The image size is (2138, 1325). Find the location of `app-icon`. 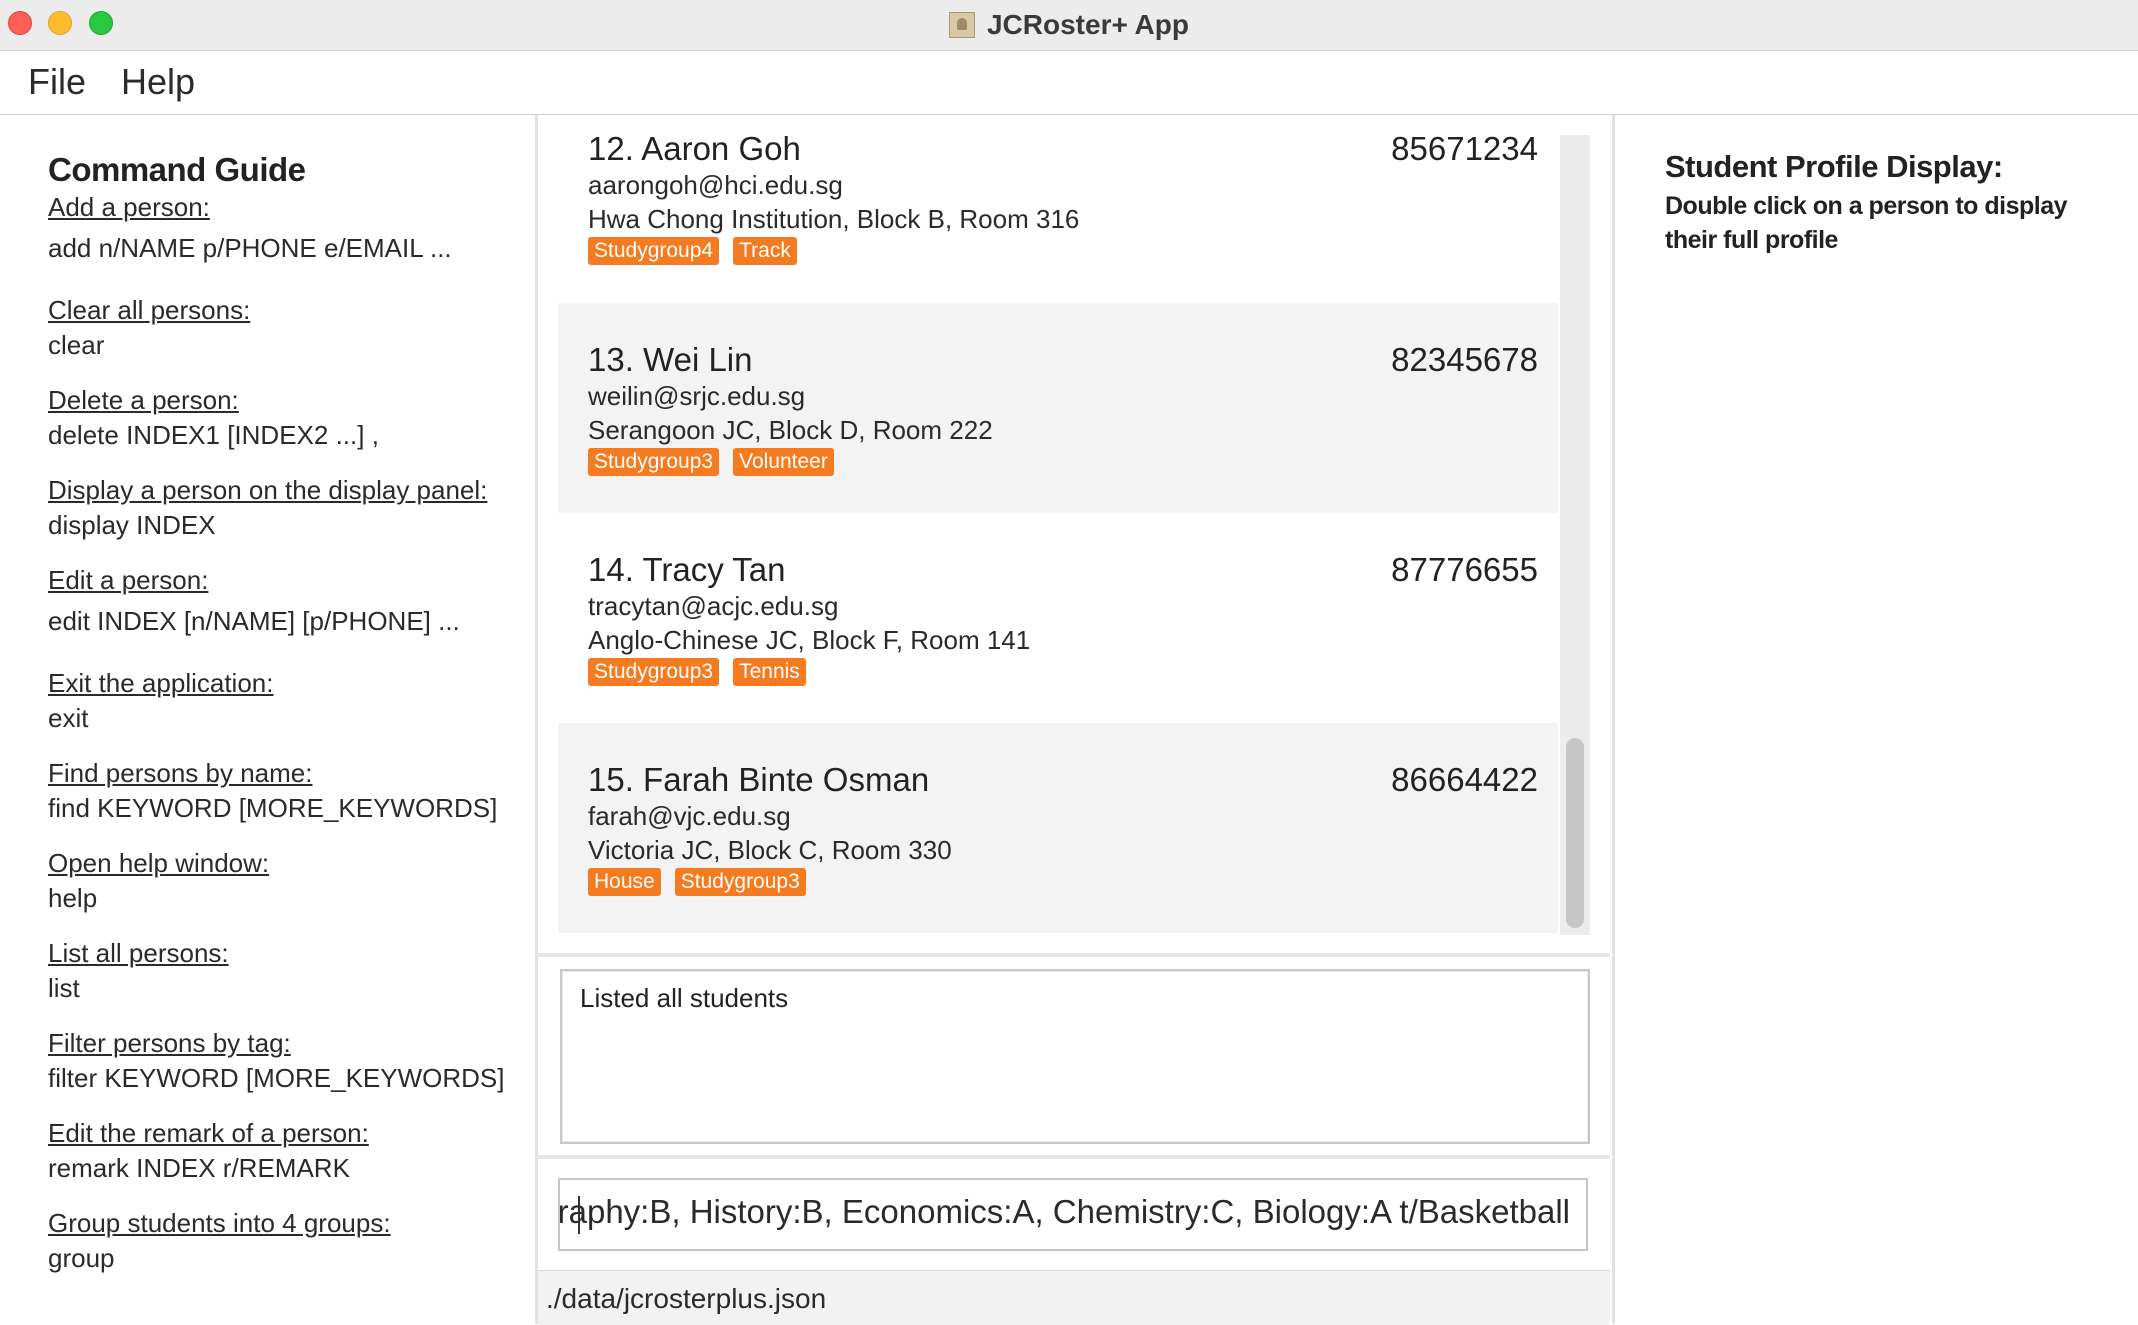

app-icon is located at coordinates (961, 25).